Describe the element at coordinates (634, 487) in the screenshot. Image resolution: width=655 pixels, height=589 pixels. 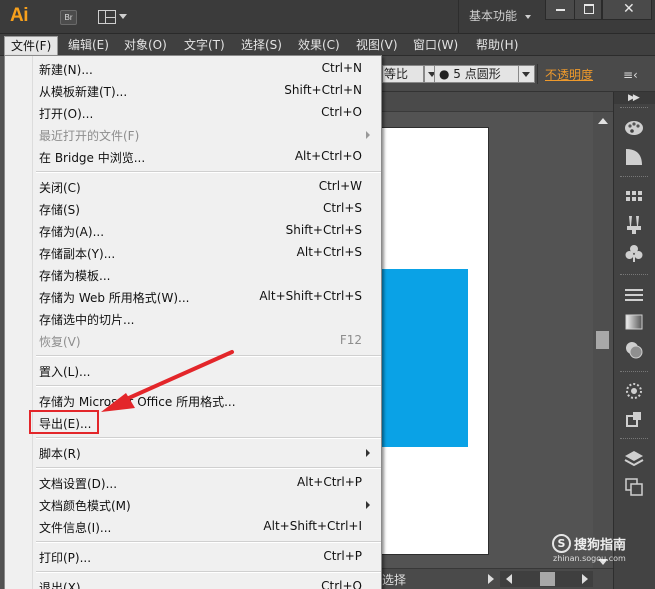
I see `artboards-icon` at that location.